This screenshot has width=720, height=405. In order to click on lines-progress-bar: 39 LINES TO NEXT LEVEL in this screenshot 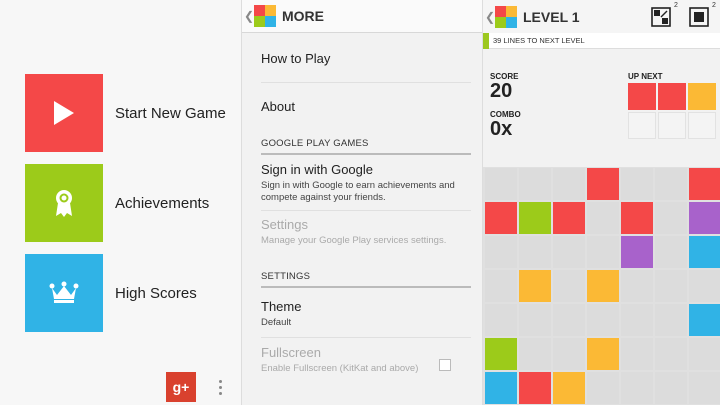, I will do `click(601, 40)`.